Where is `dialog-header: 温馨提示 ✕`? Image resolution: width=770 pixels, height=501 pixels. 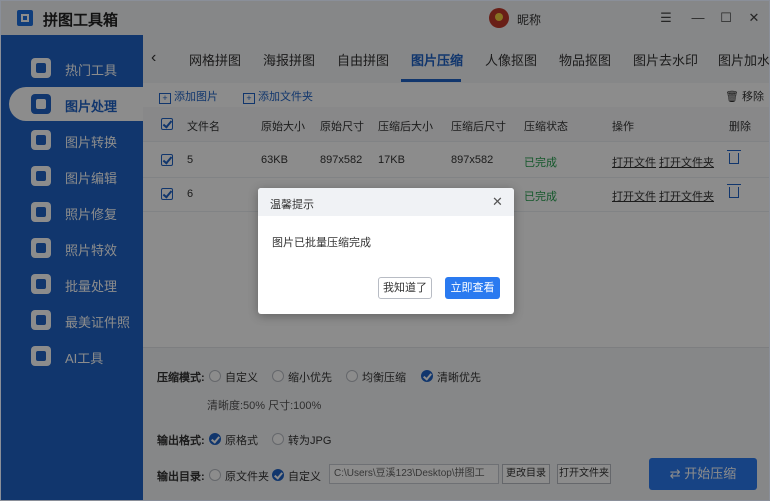 dialog-header: 温馨提示 ✕ is located at coordinates (386, 202).